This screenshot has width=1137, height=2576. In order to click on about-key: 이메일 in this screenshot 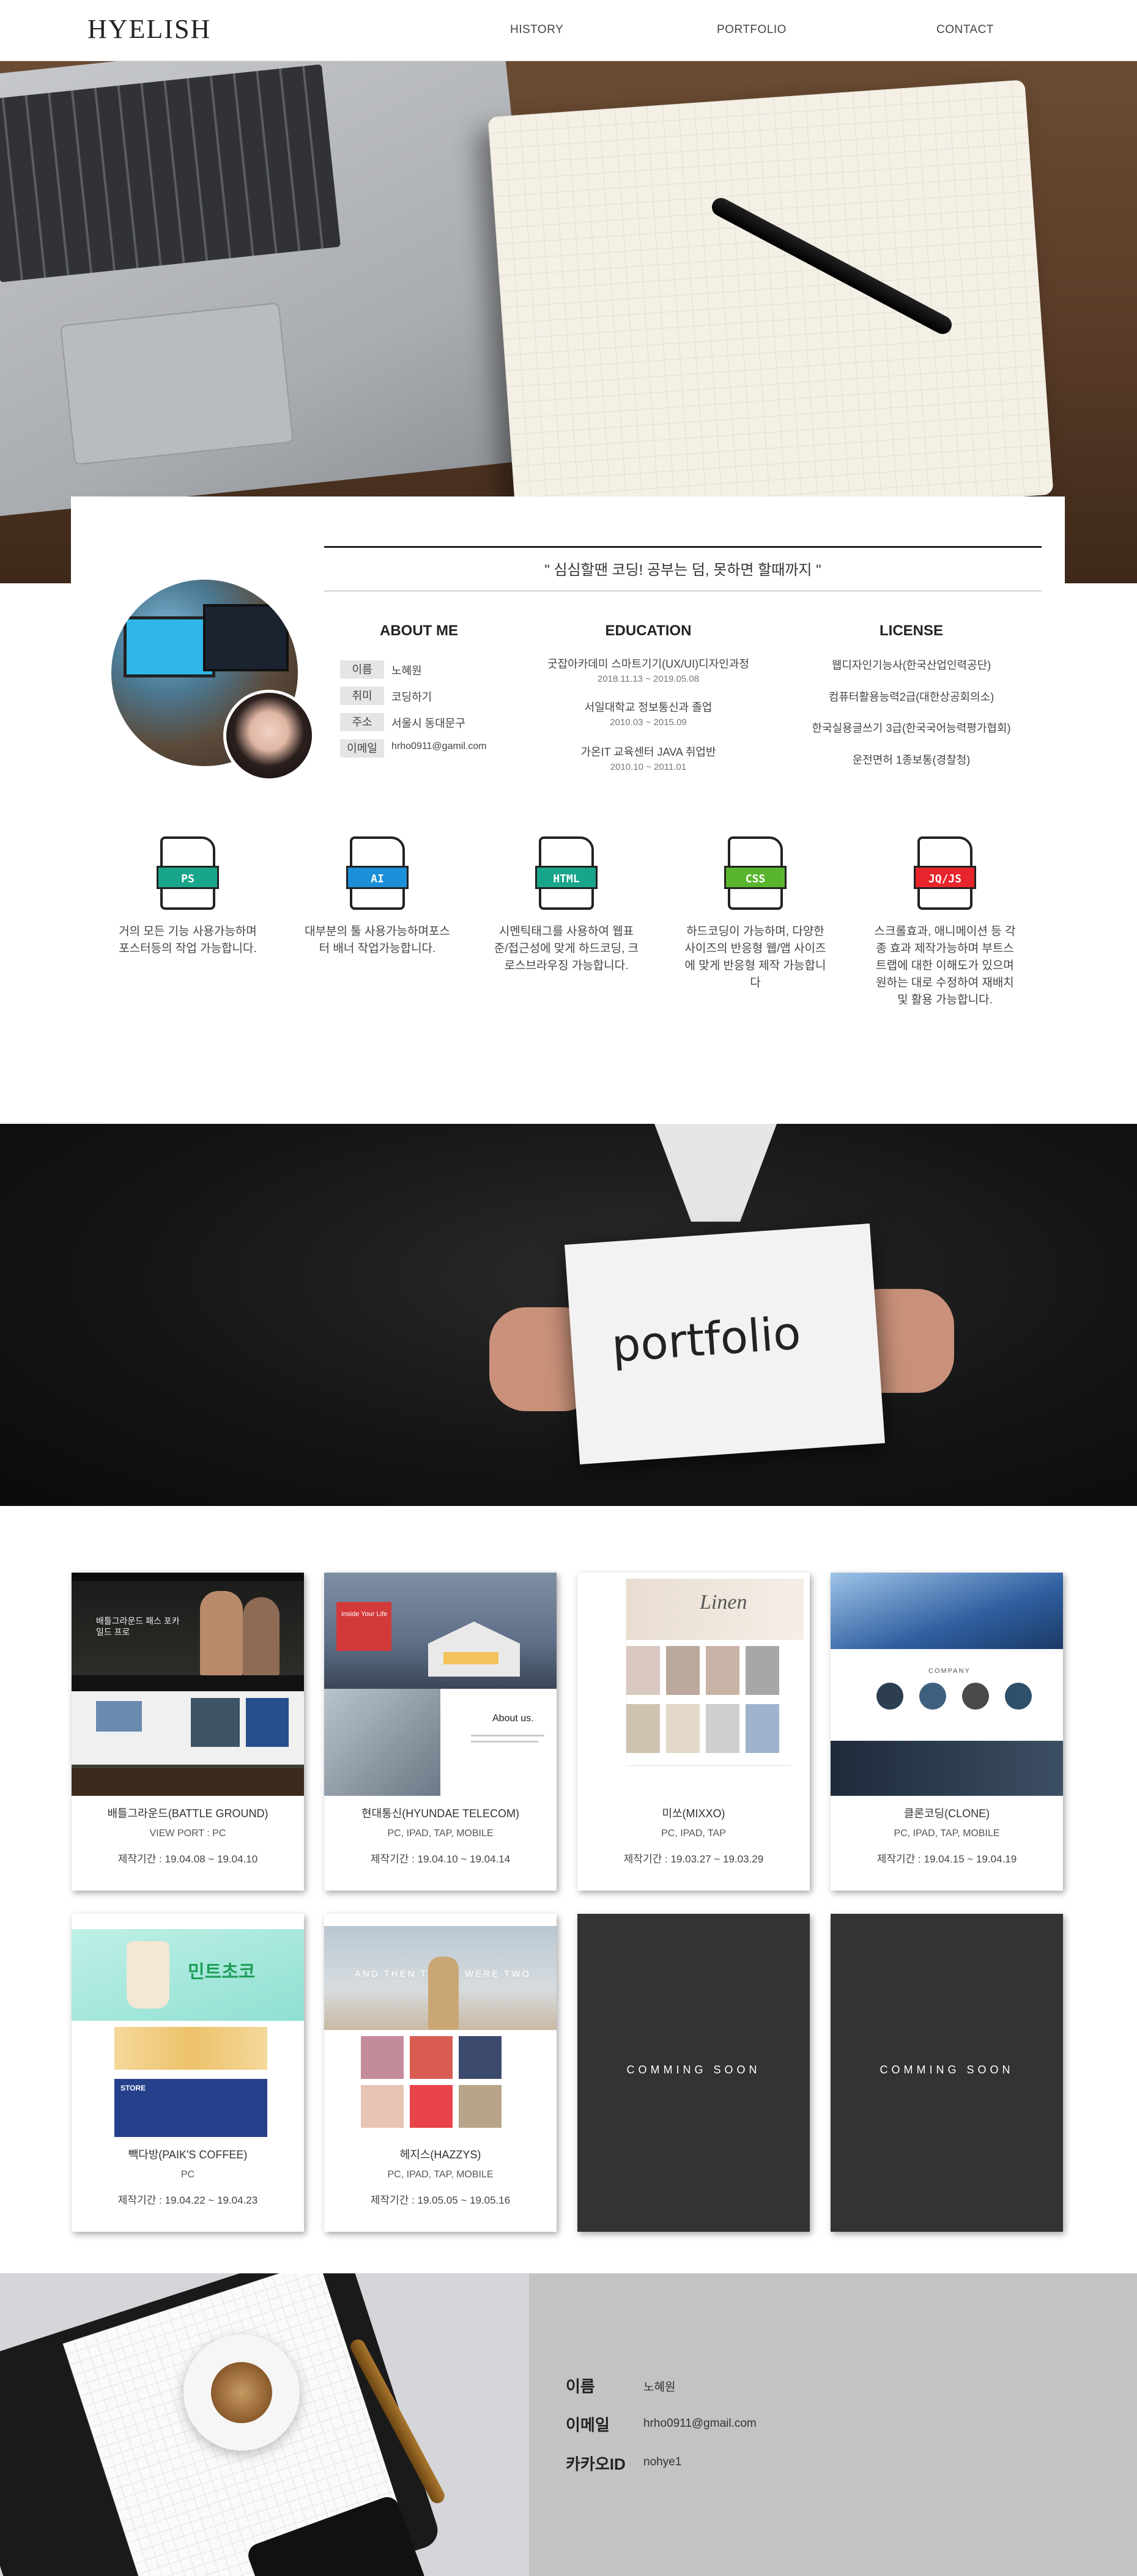, I will do `click(362, 749)`.